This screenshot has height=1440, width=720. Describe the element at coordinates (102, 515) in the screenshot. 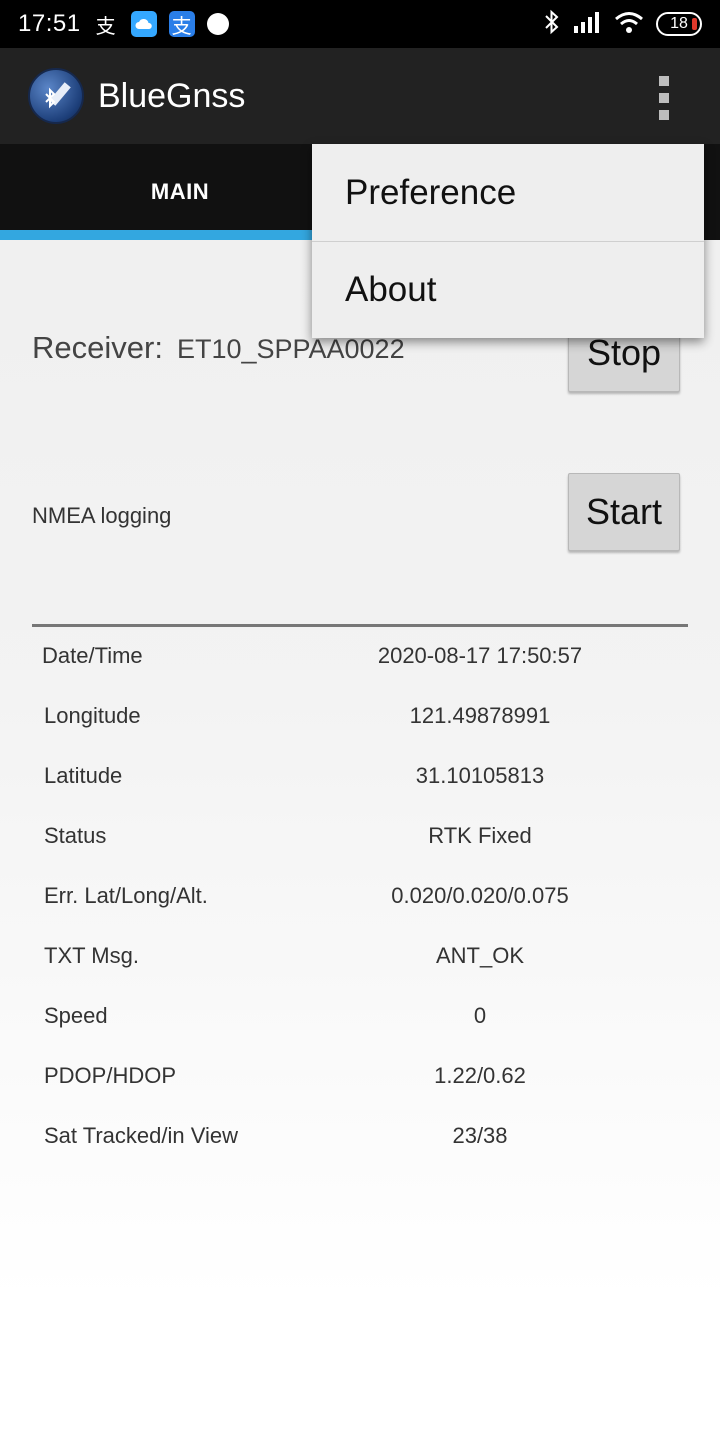

I see `nmea-logging-label: NMEA logging` at that location.